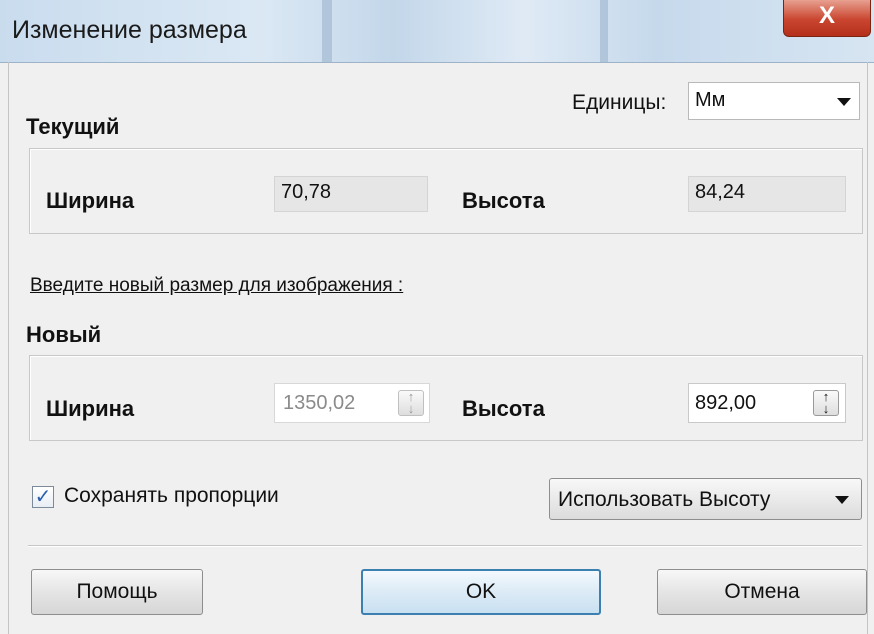  What do you see at coordinates (664, 499) in the screenshot?
I see `use-dimension-value: Использовать Высоту` at bounding box center [664, 499].